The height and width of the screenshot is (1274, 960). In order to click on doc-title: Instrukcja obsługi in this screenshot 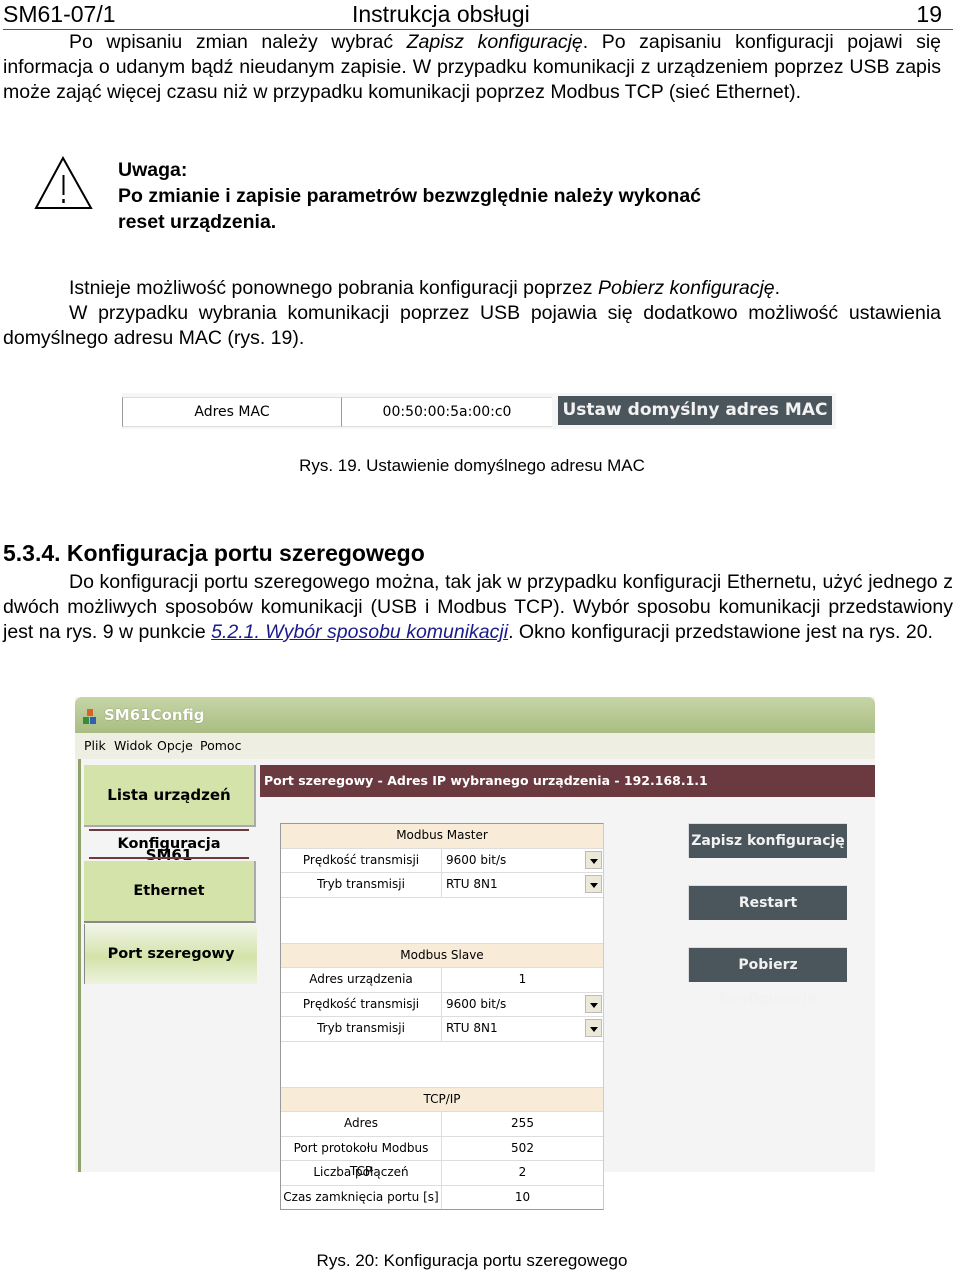, I will do `click(441, 14)`.